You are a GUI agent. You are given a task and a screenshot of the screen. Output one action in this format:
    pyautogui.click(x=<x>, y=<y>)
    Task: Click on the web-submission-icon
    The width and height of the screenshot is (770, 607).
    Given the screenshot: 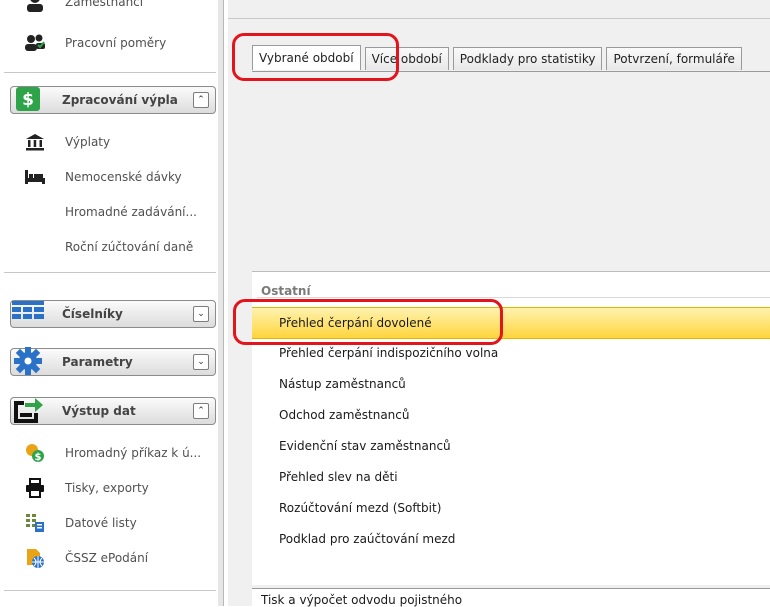 What is the action you would take?
    pyautogui.click(x=35, y=558)
    